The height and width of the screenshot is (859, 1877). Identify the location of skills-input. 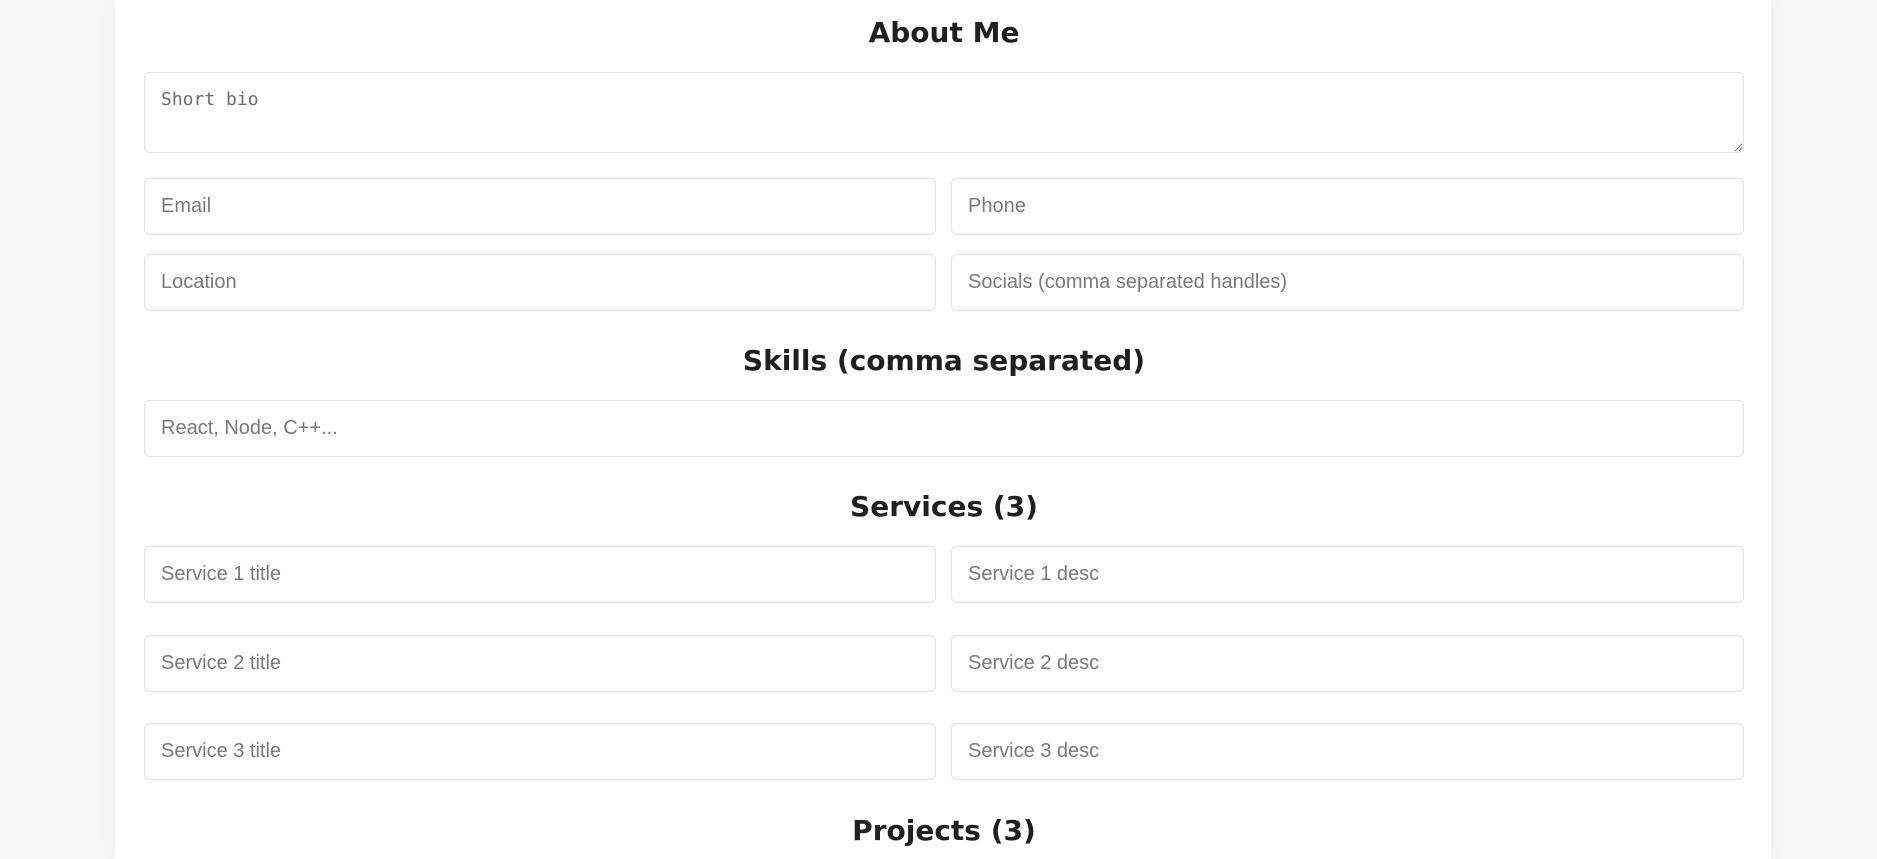
(944, 428).